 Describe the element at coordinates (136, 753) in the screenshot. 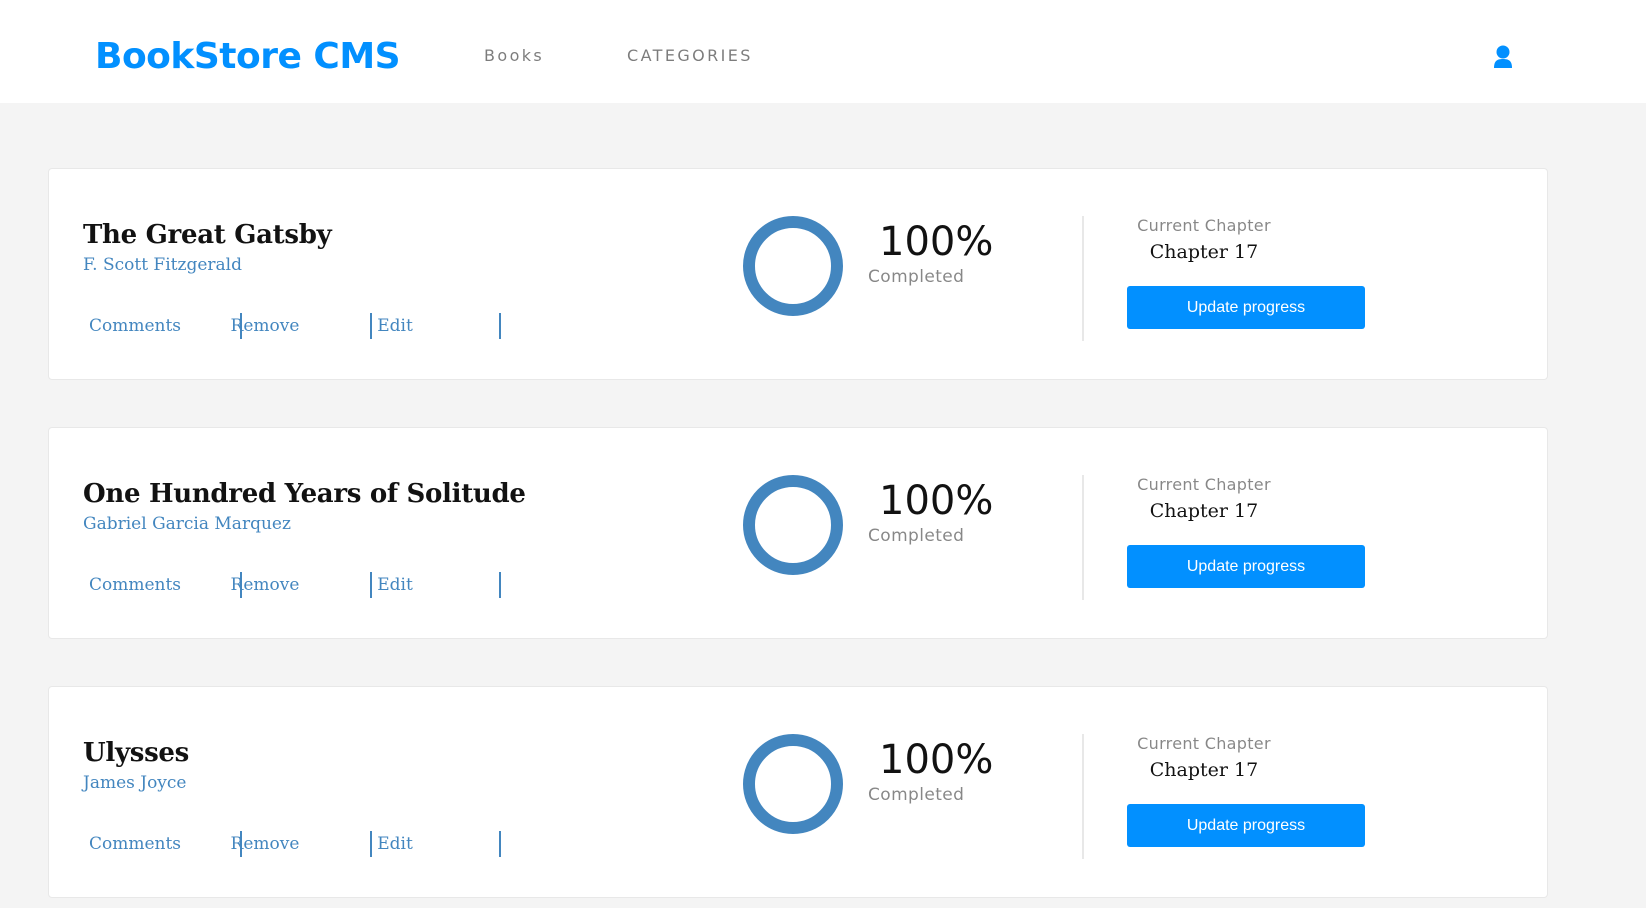

I see `book-title: Ulysses` at that location.